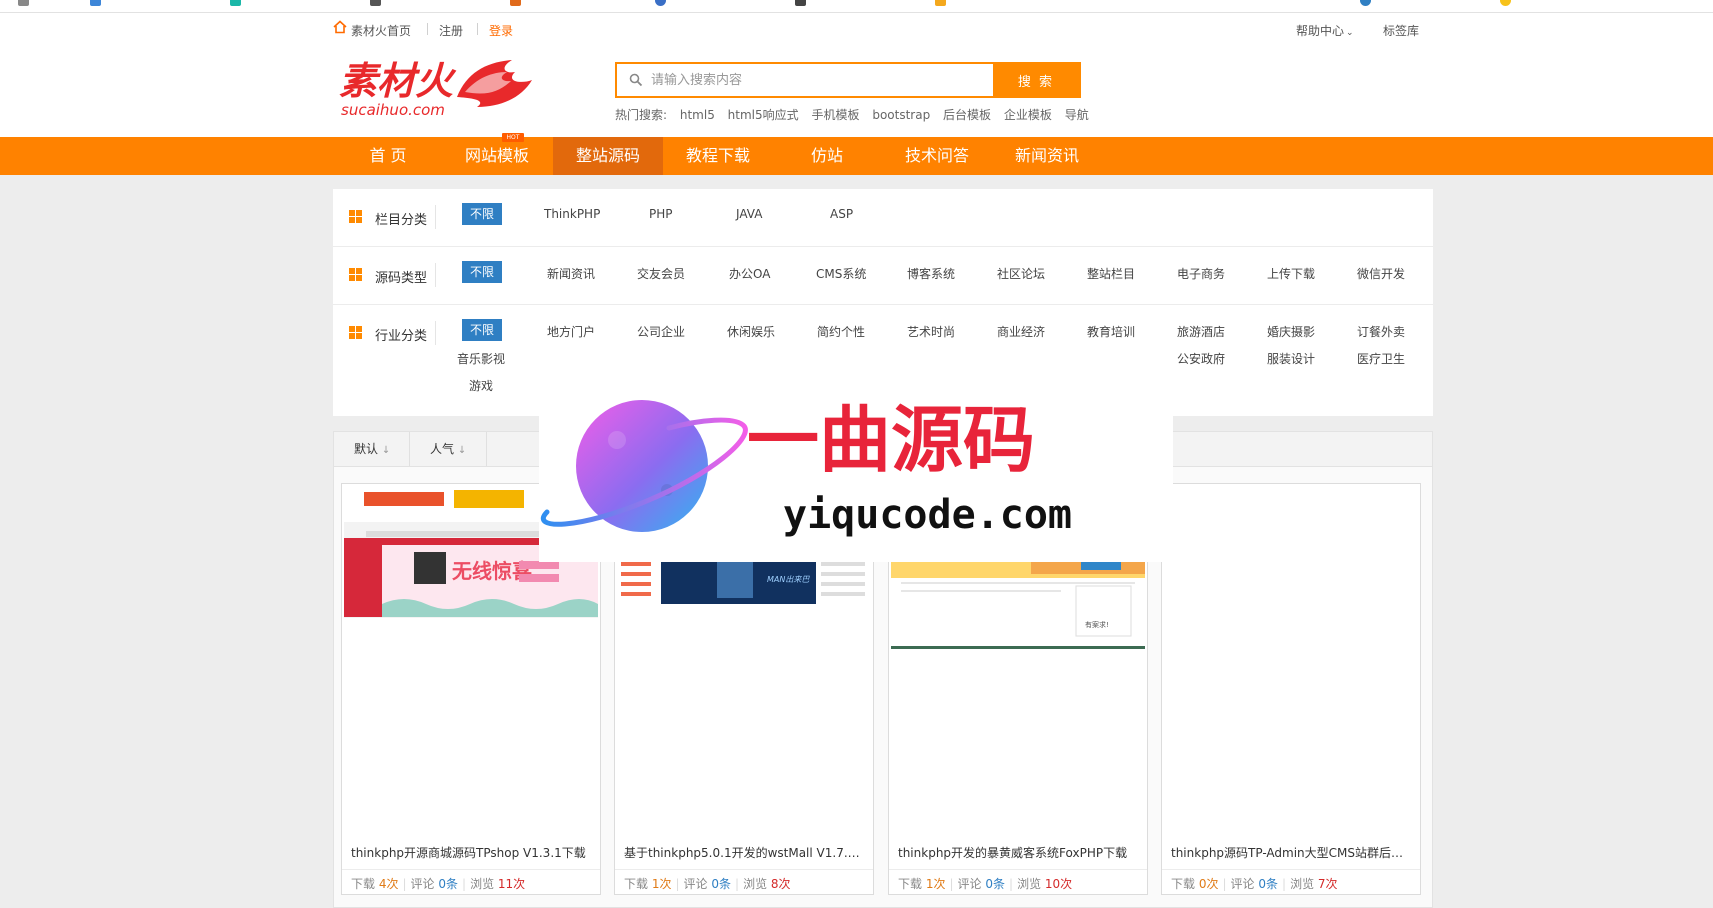 Image resolution: width=1713 pixels, height=908 pixels. I want to click on tags-link: 标签库, so click(1401, 30).